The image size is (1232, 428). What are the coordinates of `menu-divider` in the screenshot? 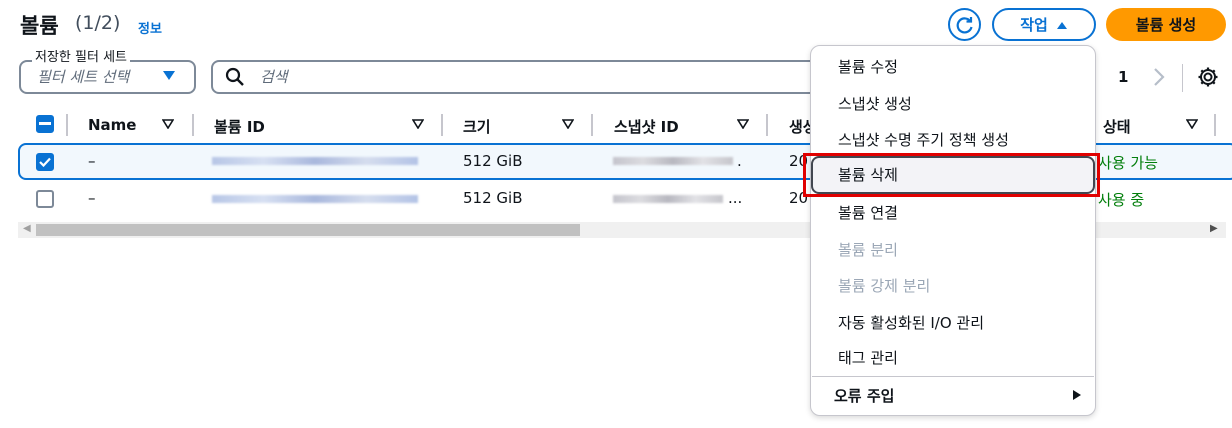 It's located at (953, 376).